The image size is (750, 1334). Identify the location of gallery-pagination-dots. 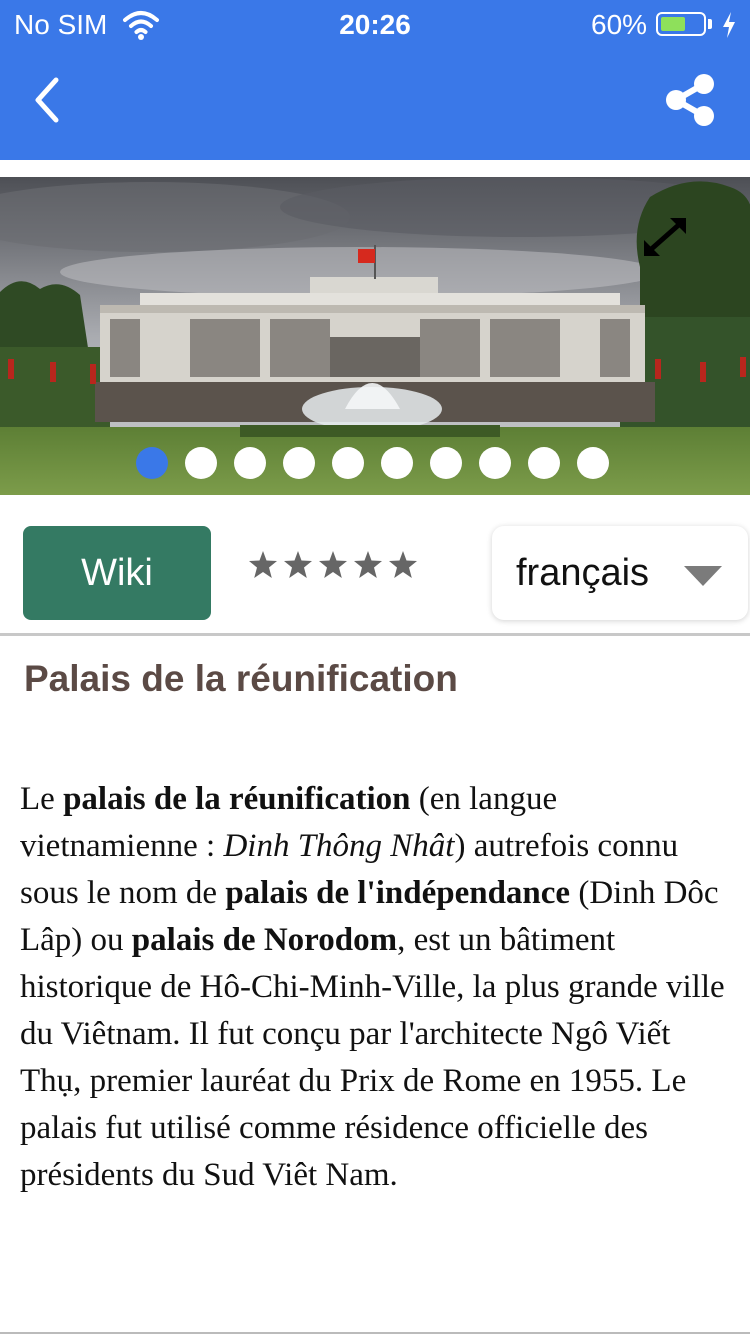
(372, 463).